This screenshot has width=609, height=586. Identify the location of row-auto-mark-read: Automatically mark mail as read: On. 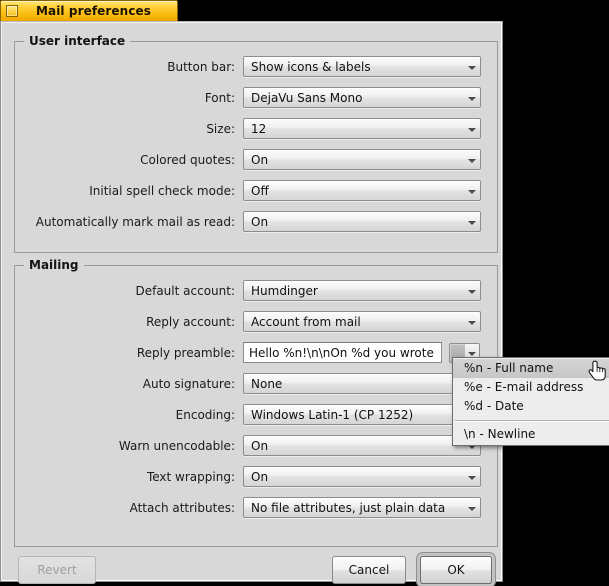
(248, 221).